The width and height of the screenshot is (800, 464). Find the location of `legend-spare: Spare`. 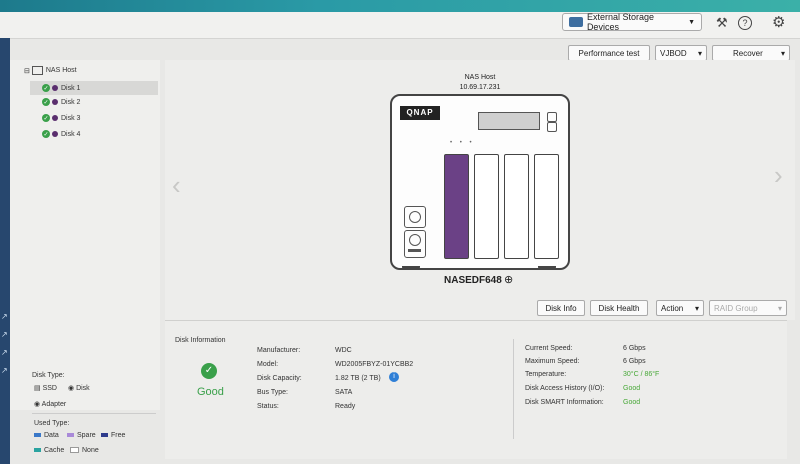

legend-spare: Spare is located at coordinates (81, 435).